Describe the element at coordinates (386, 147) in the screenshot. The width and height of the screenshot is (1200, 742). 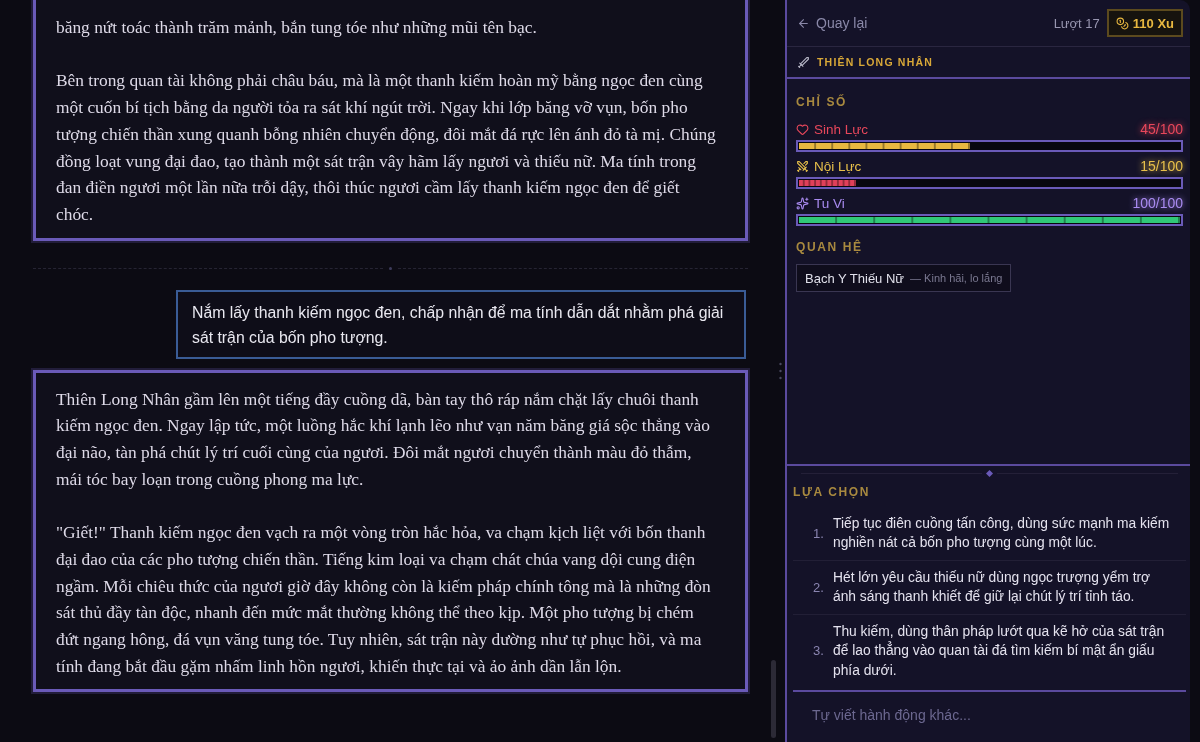
I see `narration-paragraph: Bên trong quan tài không phải châu báu, mà là một thanh kiếm hoàn mỹ bằng ngọc đen cùng một cuốn bí tịch bằng da người tỏa ra sát khí ngút trời. Ngay khi lớp băng vỡ vụn, bốn pho tượng chiến thần xung quanh bỗng nhiên chuyển động, đôi mắt đá rực lên ánh đỏ tà mị. Chúng đồng loạt vung đại đao, tạo thành một sát trận vây hãm lấy ngươi và thiếu nữ. Ma tính trong đan điền ngươi một lần nữa trỗi dậy, thôi thúc ngươi cầm lấy thanh kiếm ngọc đen để giết chóc.` at that location.